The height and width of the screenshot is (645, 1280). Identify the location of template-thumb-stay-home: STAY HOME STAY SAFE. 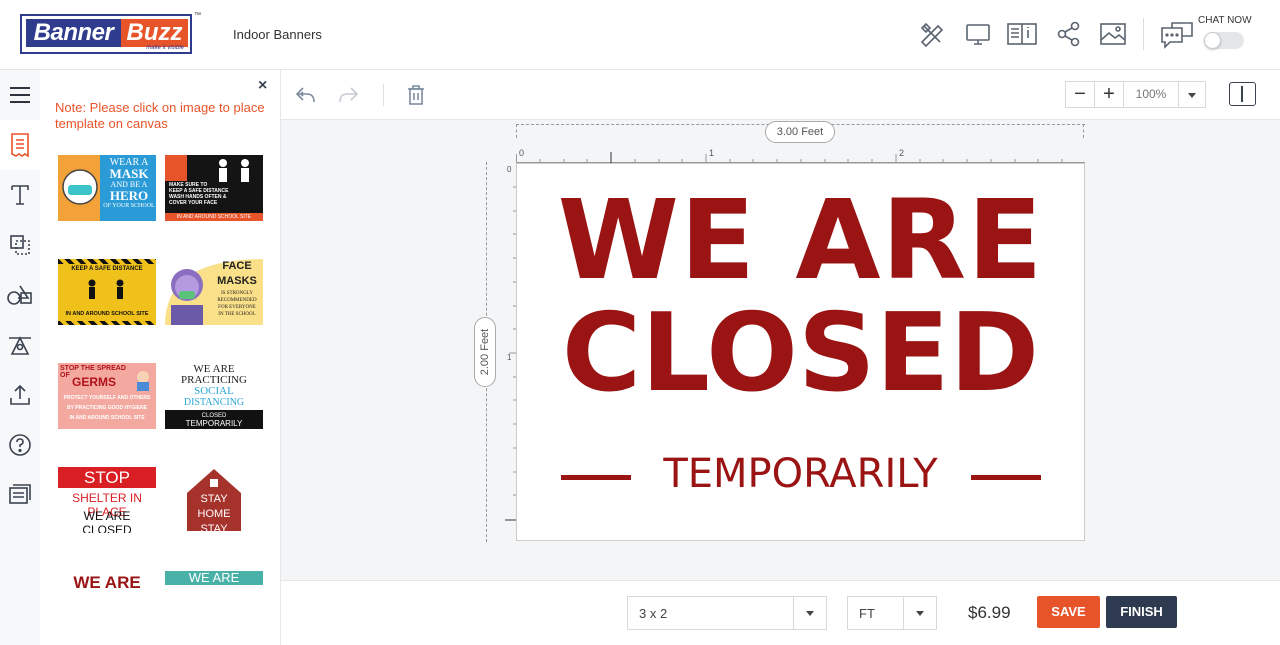
(214, 500).